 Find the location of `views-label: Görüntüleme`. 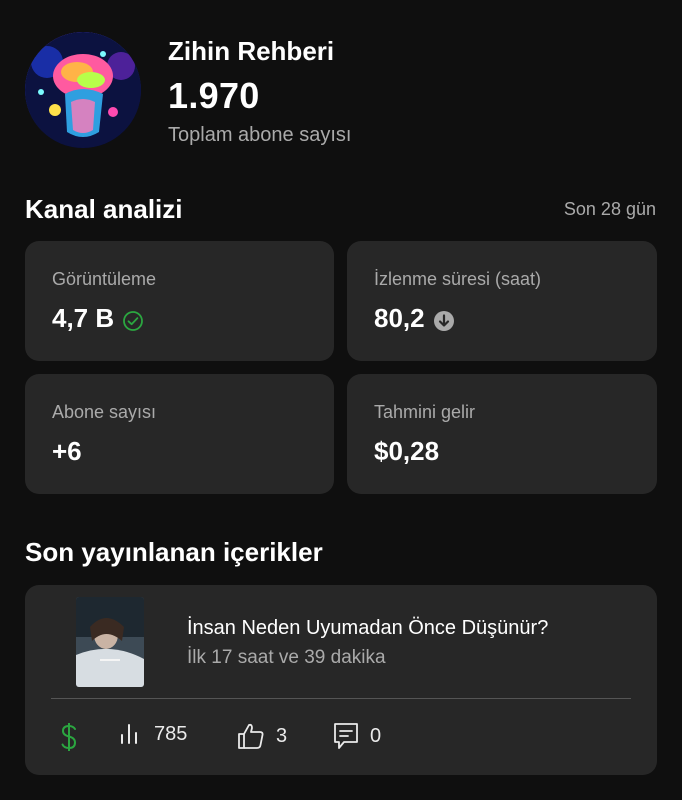

views-label: Görüntüleme is located at coordinates (104, 279).